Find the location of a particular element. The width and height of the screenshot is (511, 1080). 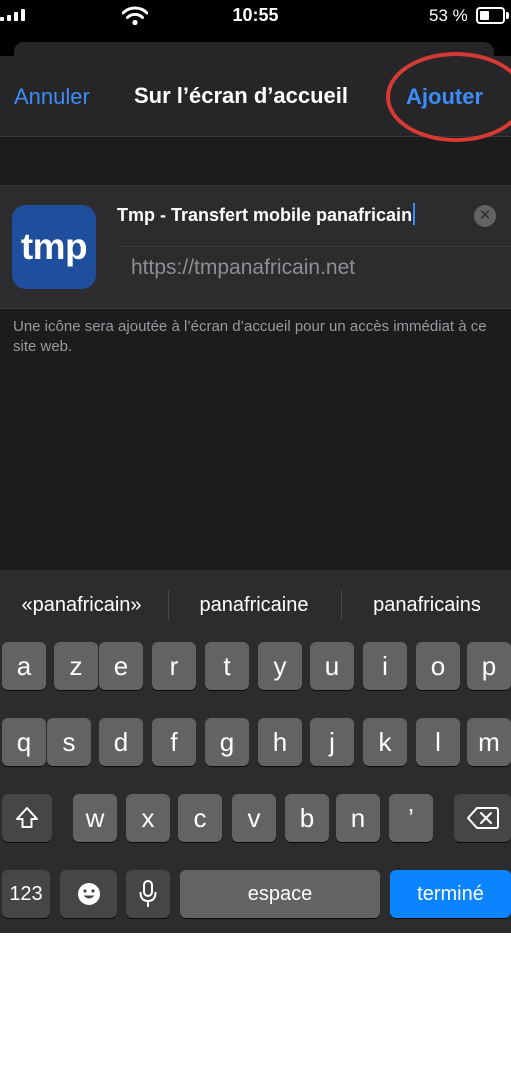

emoji-icon is located at coordinates (88, 894).